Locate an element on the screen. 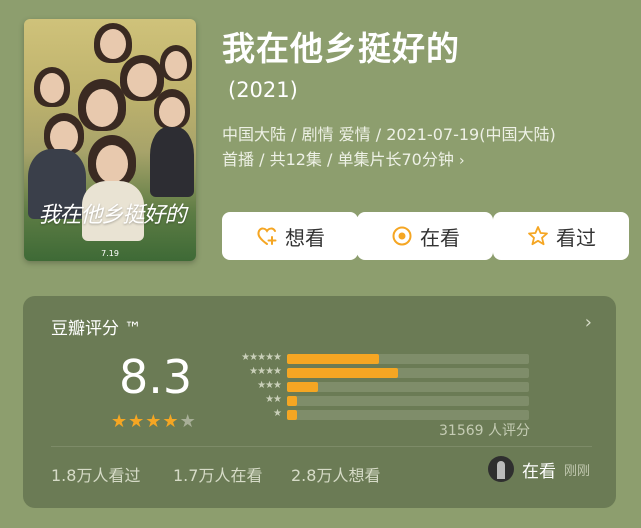  avatar is located at coordinates (500, 469).